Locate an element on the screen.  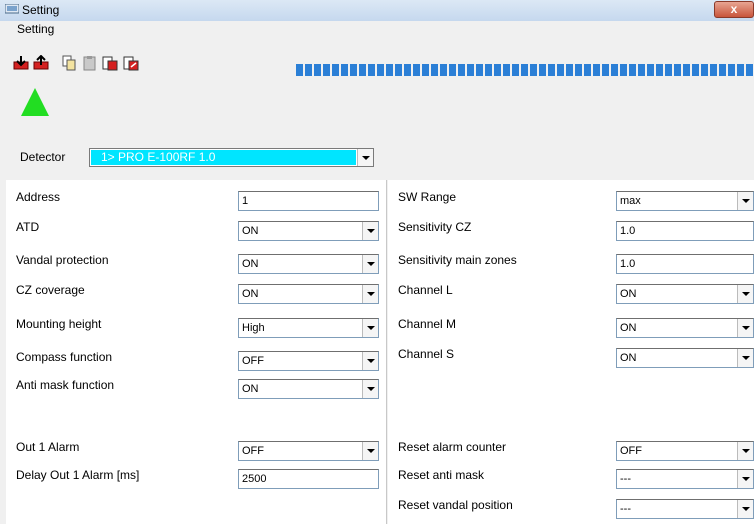
settings-app-icon is located at coordinates (12, 9).